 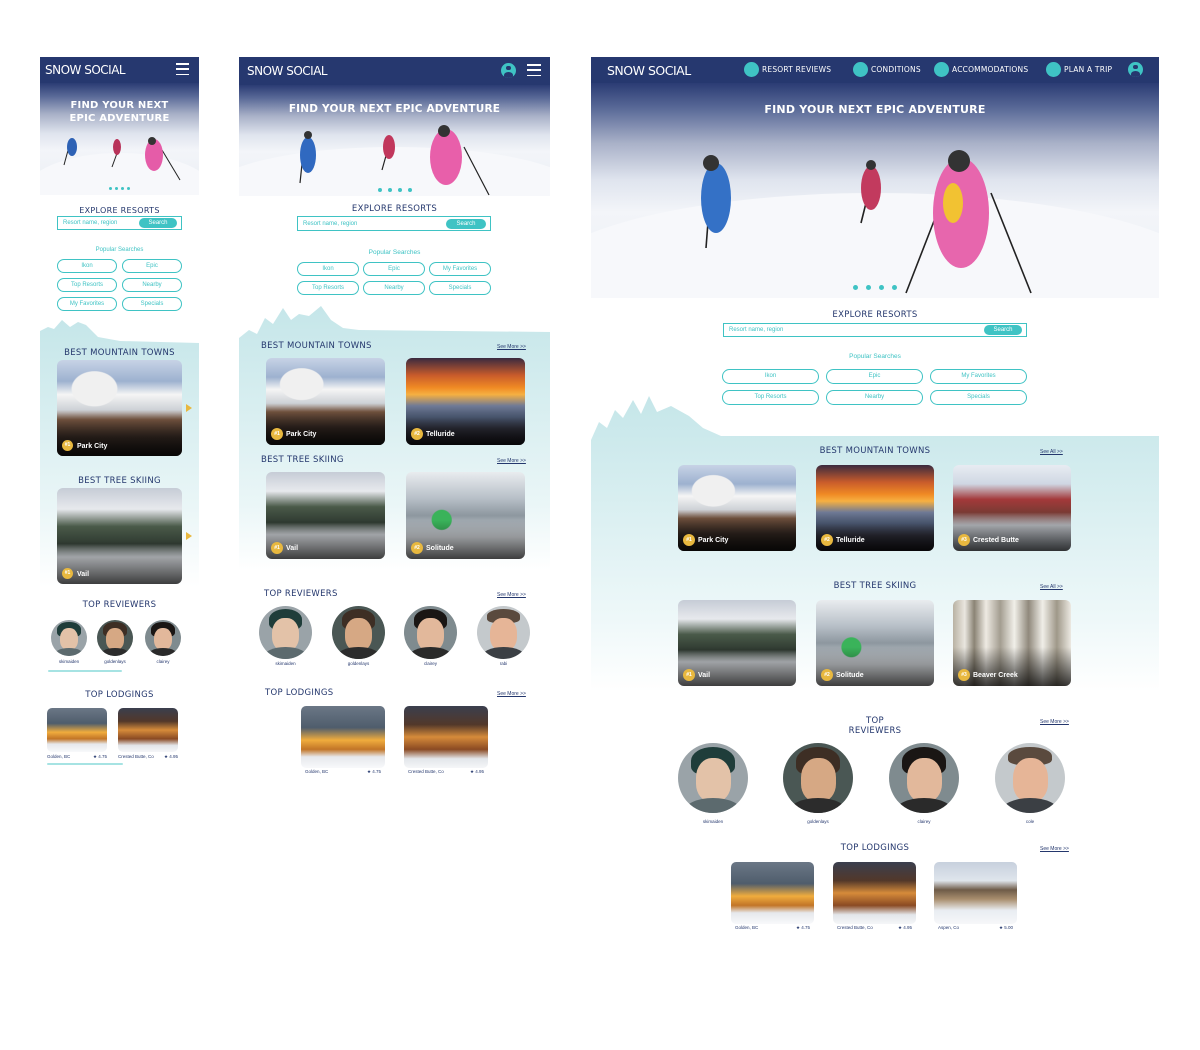 I want to click on town-card-crested-butte: #3 Crested Butte, so click(x=1012, y=508).